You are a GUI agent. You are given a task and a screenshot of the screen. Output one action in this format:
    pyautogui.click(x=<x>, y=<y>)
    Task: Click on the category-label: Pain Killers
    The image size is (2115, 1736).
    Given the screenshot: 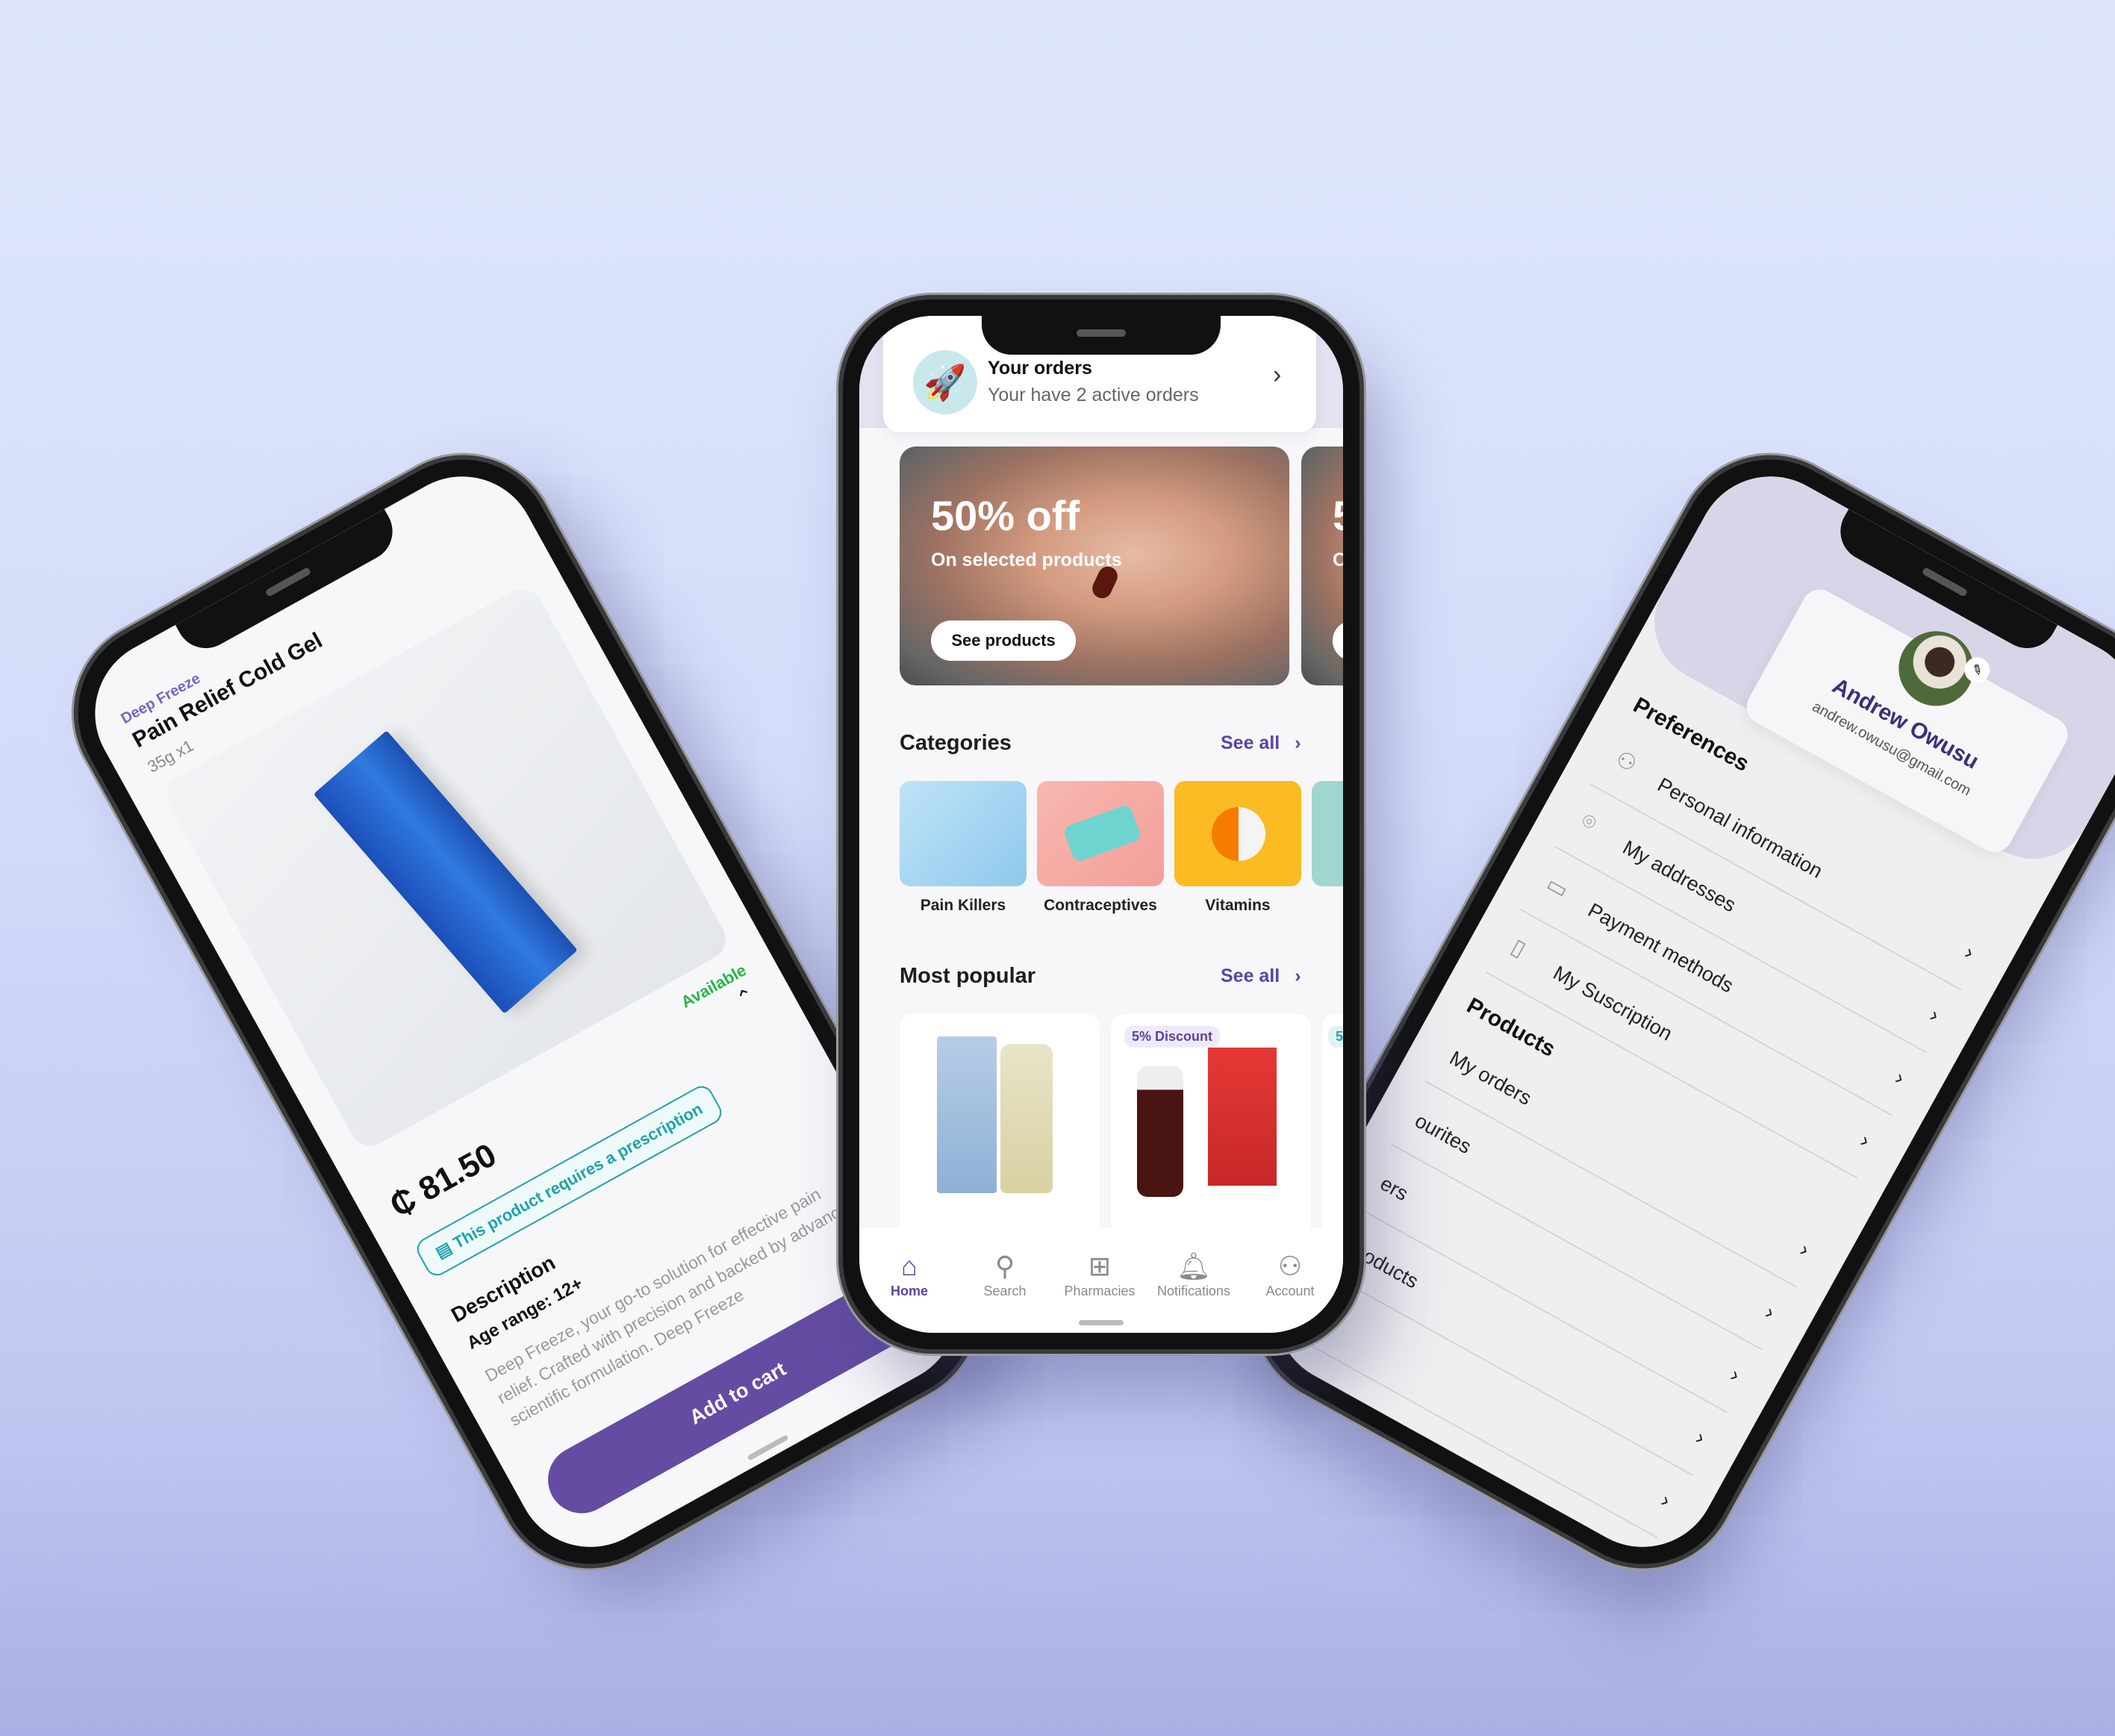 What is the action you would take?
    pyautogui.click(x=963, y=905)
    